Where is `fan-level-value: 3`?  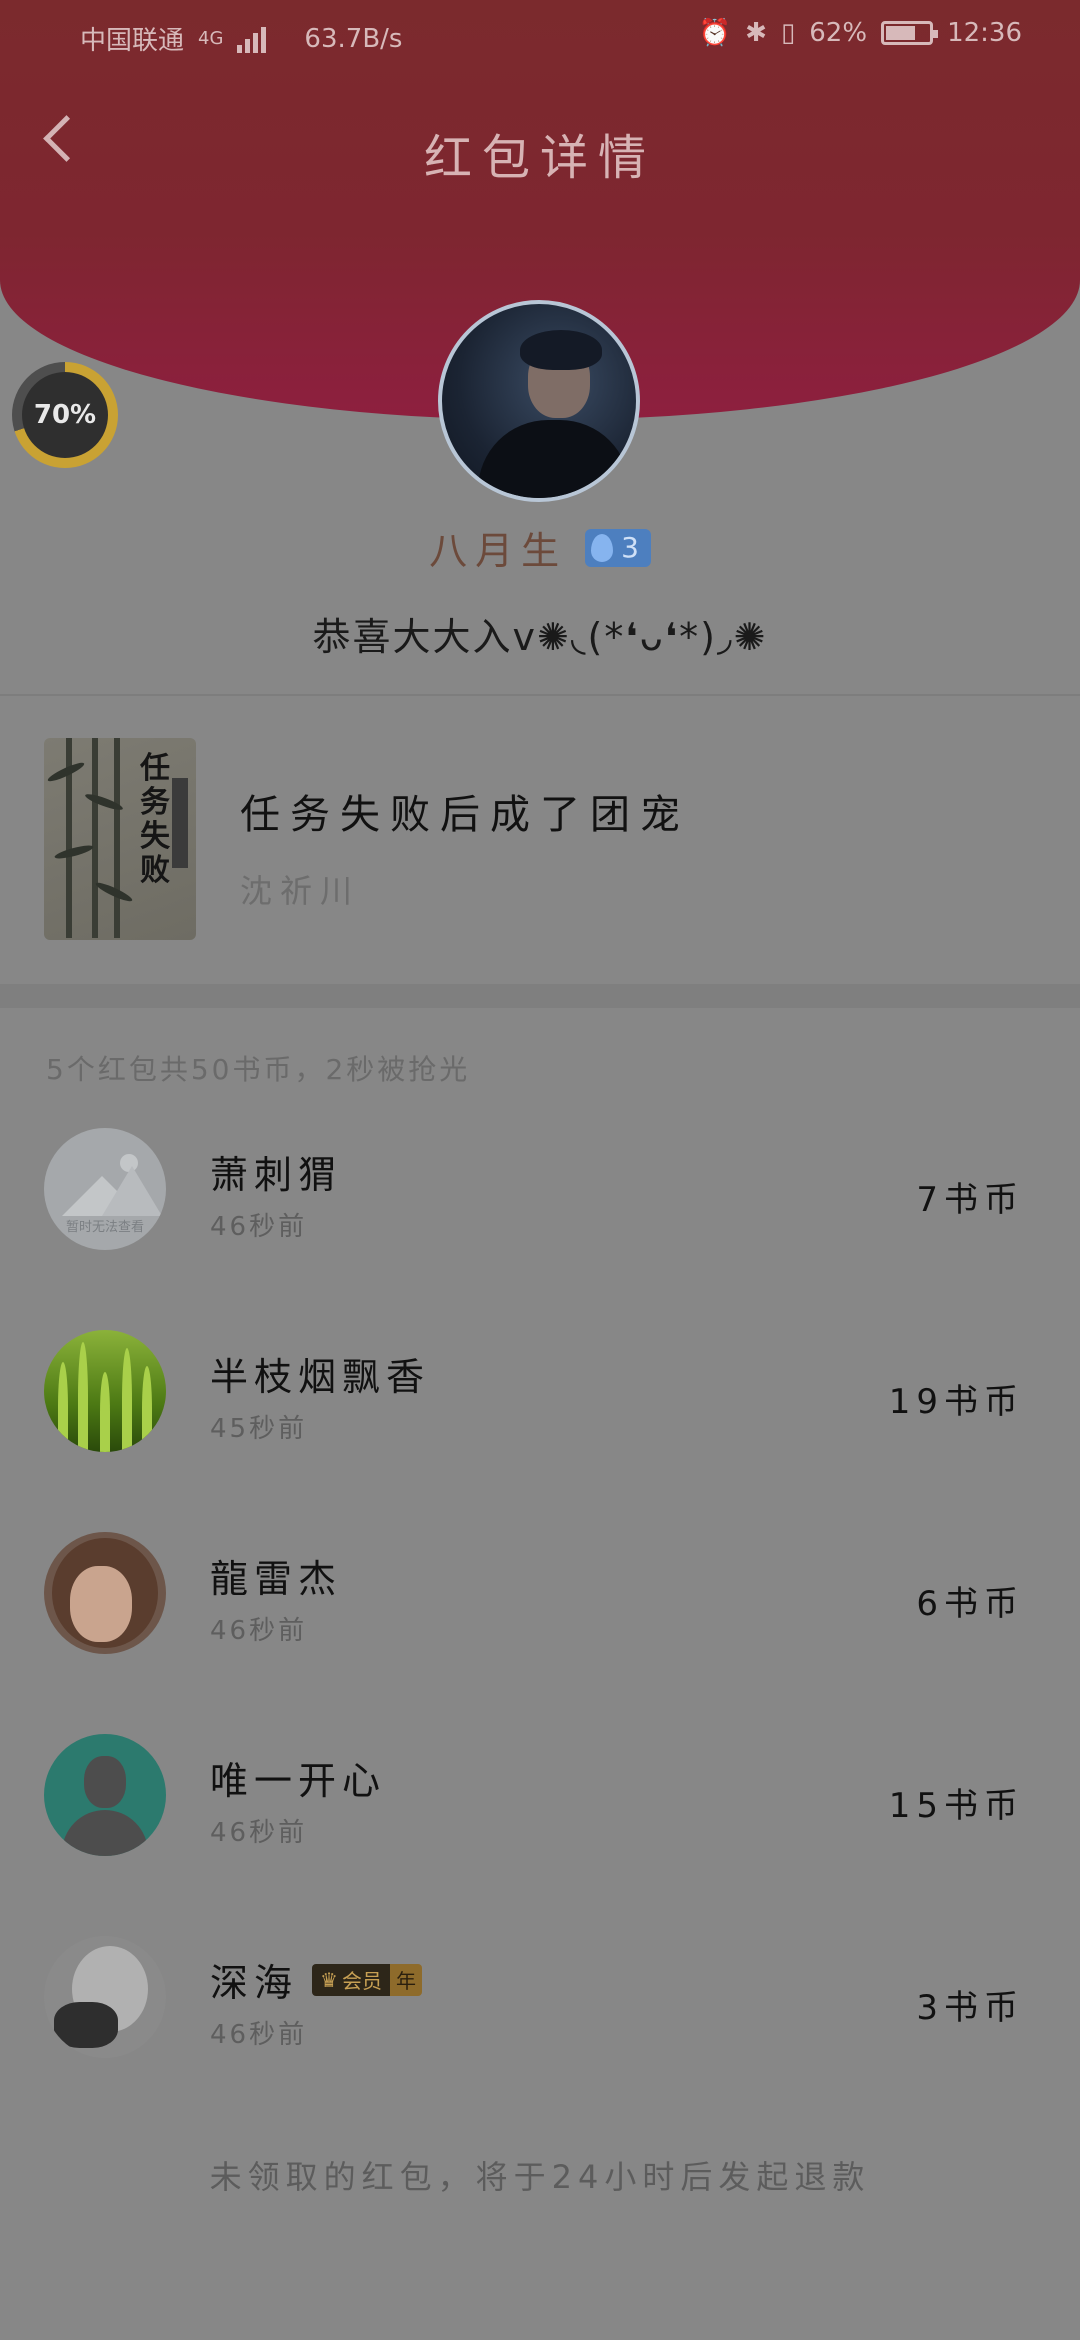 fan-level-value: 3 is located at coordinates (630, 547).